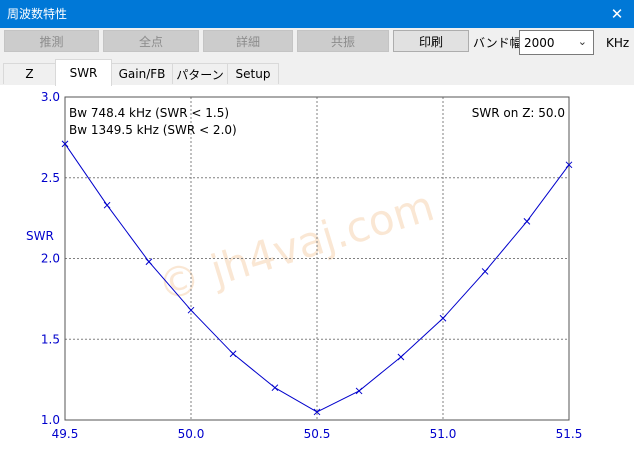 The height and width of the screenshot is (454, 634). I want to click on bandwidth-annotation-1: Bw 748.4 kHz (SWR < 1.5), so click(149, 113).